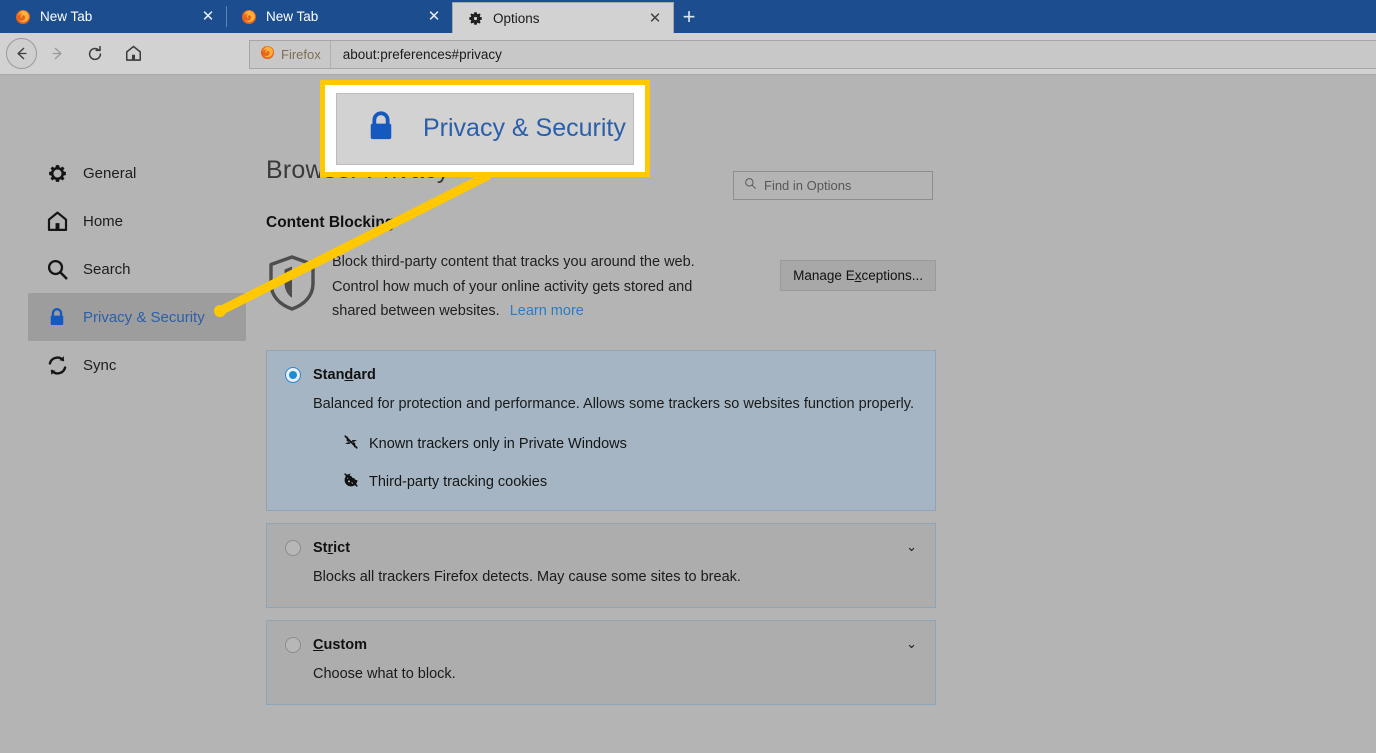 The height and width of the screenshot is (753, 1376). What do you see at coordinates (301, 54) in the screenshot?
I see `identity-label: Firefox` at bounding box center [301, 54].